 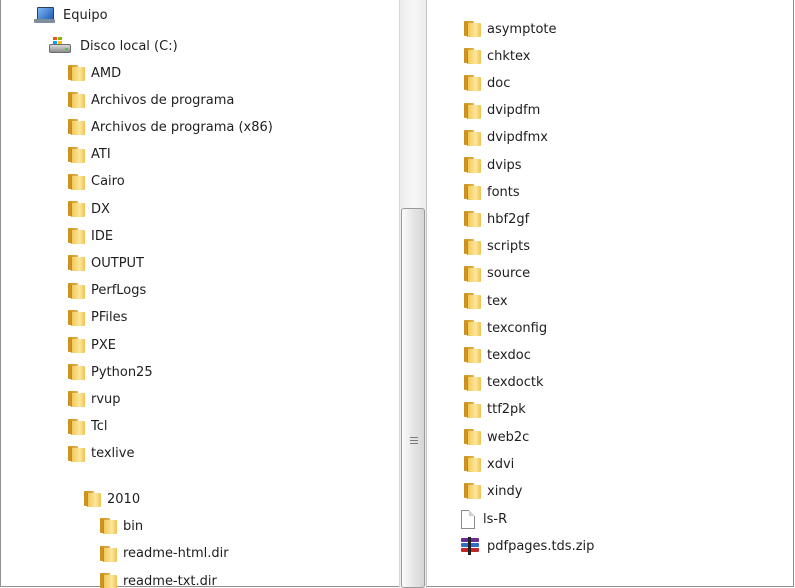 I want to click on file-list-folder: hbf2gf, so click(x=495, y=219).